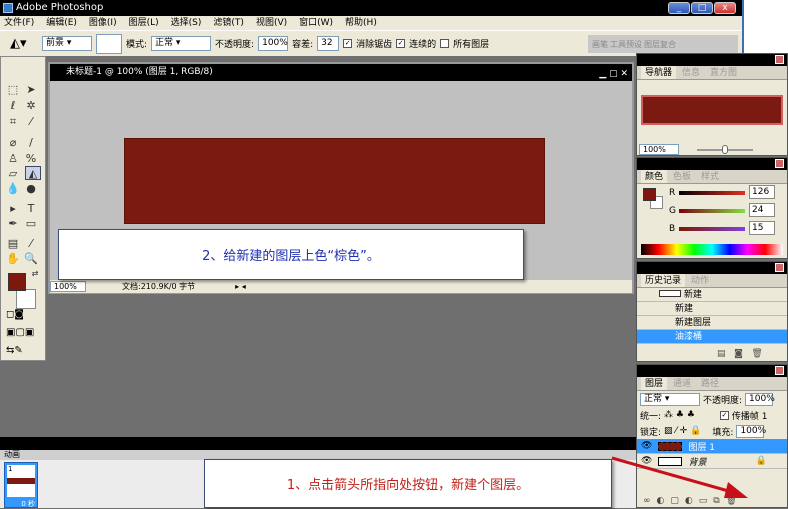  What do you see at coordinates (663, 280) in the screenshot?
I see `tab-history: 历史记录` at bounding box center [663, 280].